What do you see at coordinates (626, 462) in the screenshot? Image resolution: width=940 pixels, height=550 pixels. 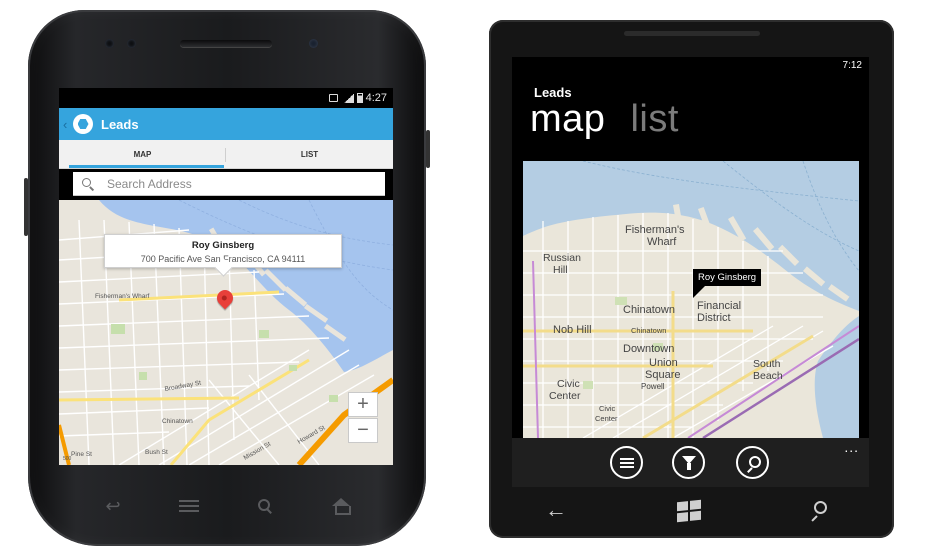 I see `list-icon` at bounding box center [626, 462].